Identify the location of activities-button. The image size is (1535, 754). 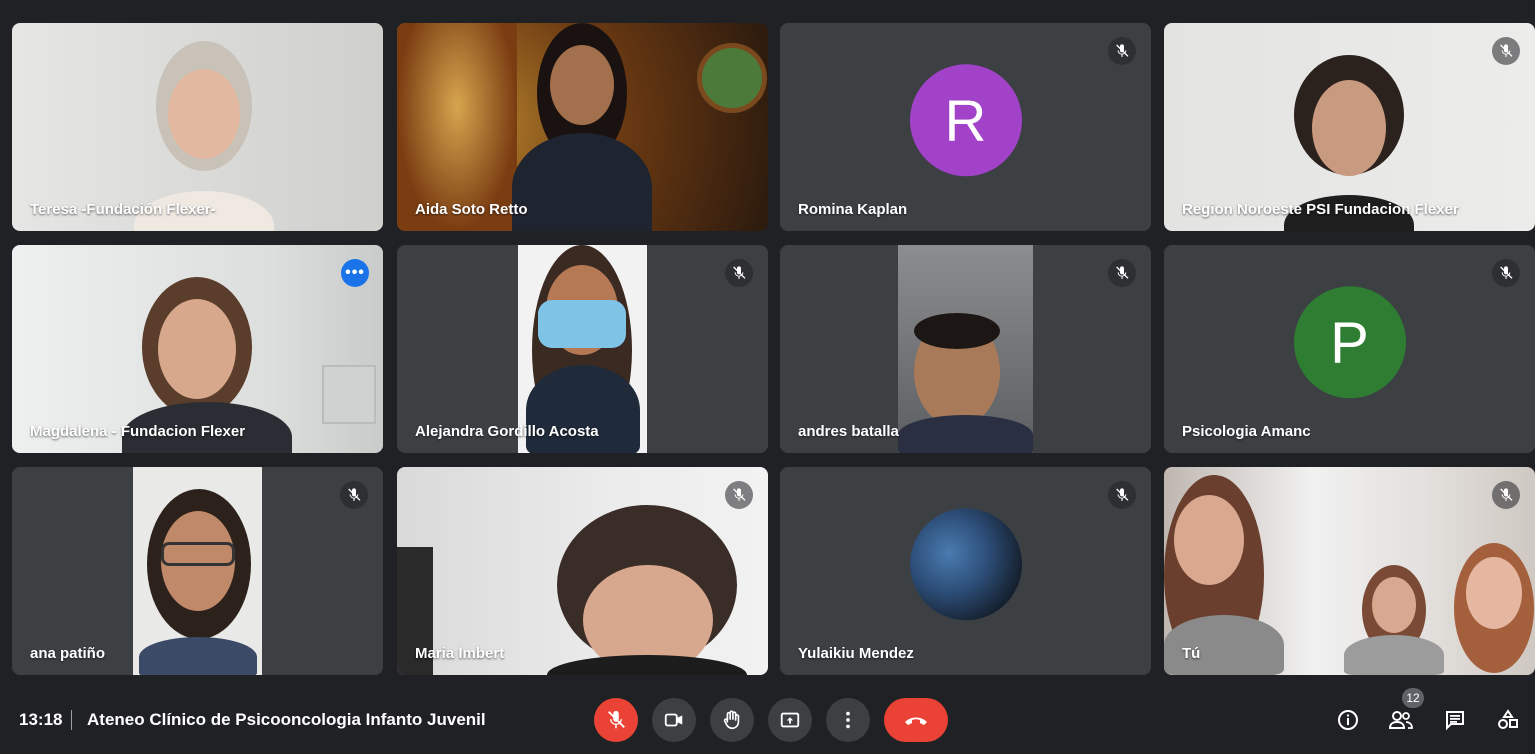
(1508, 720).